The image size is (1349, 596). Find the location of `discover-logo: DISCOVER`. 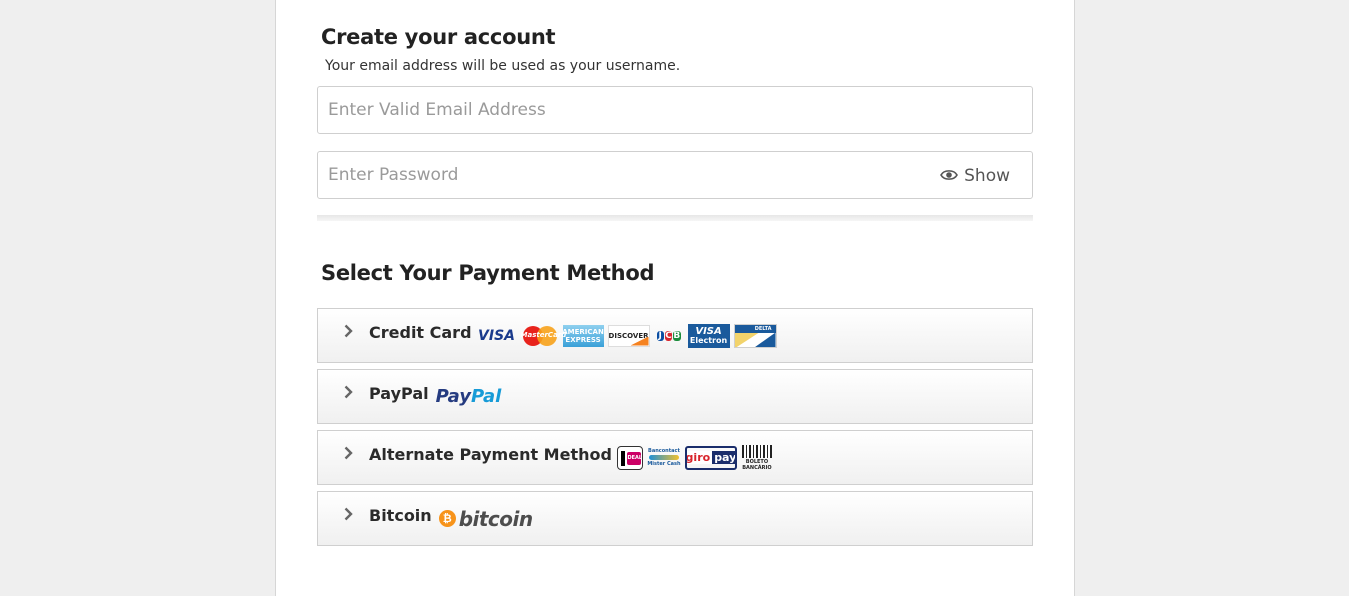

discover-logo: DISCOVER is located at coordinates (628, 335).